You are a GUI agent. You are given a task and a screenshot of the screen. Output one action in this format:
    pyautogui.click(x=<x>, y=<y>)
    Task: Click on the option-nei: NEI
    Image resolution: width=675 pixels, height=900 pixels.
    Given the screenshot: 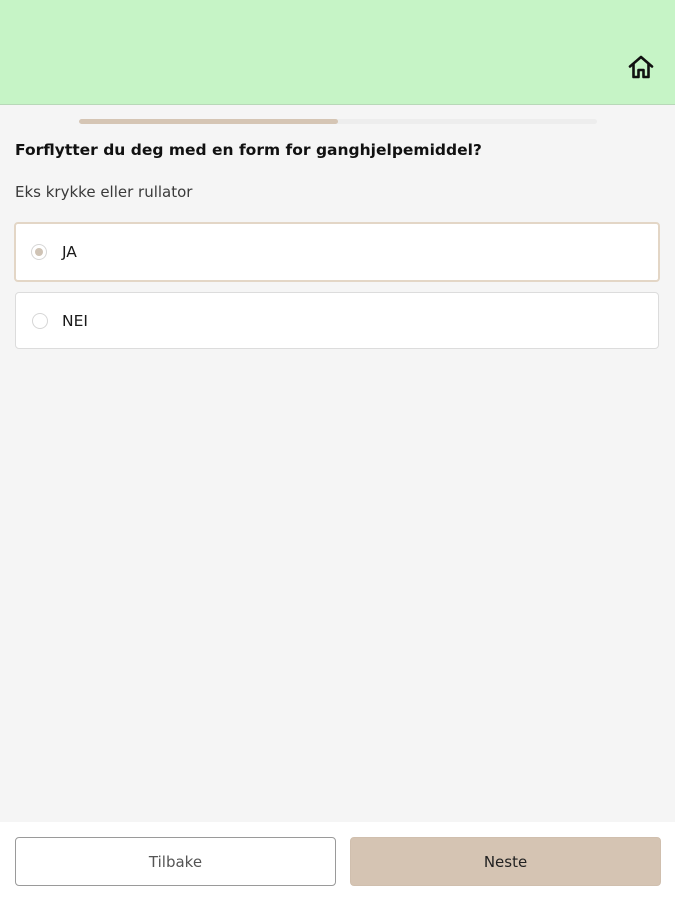 What is the action you would take?
    pyautogui.click(x=337, y=320)
    